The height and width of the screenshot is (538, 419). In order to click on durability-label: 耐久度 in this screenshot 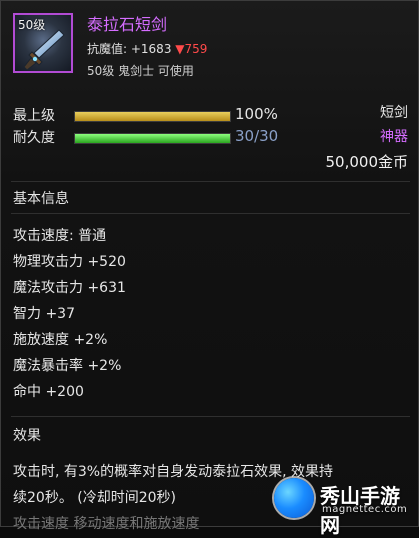, I will do `click(34, 138)`.